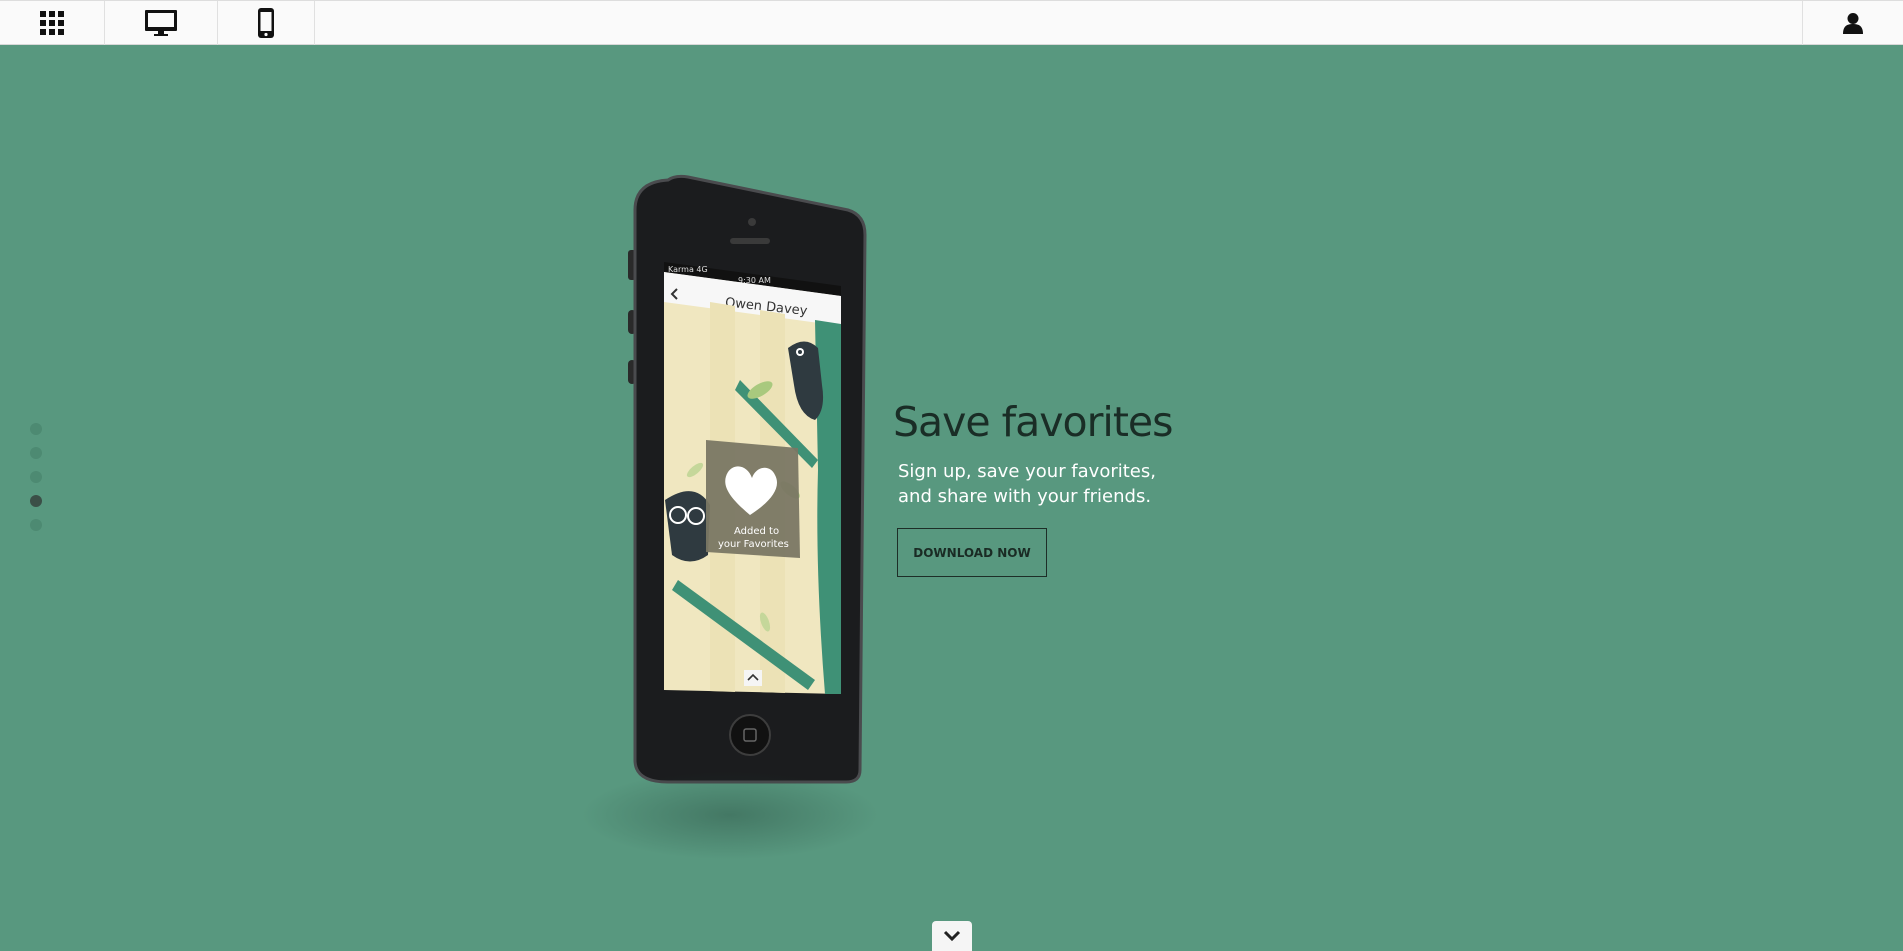 This screenshot has width=1903, height=951. I want to click on phone-shadow, so click(730, 815).